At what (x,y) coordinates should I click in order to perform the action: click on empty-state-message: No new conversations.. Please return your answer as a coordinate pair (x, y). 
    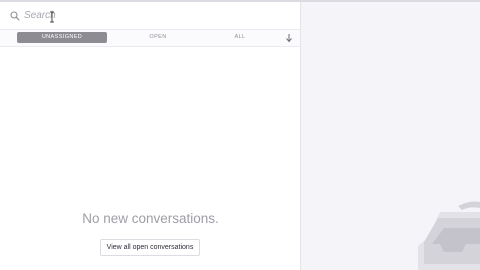
    Looking at the image, I should click on (150, 218).